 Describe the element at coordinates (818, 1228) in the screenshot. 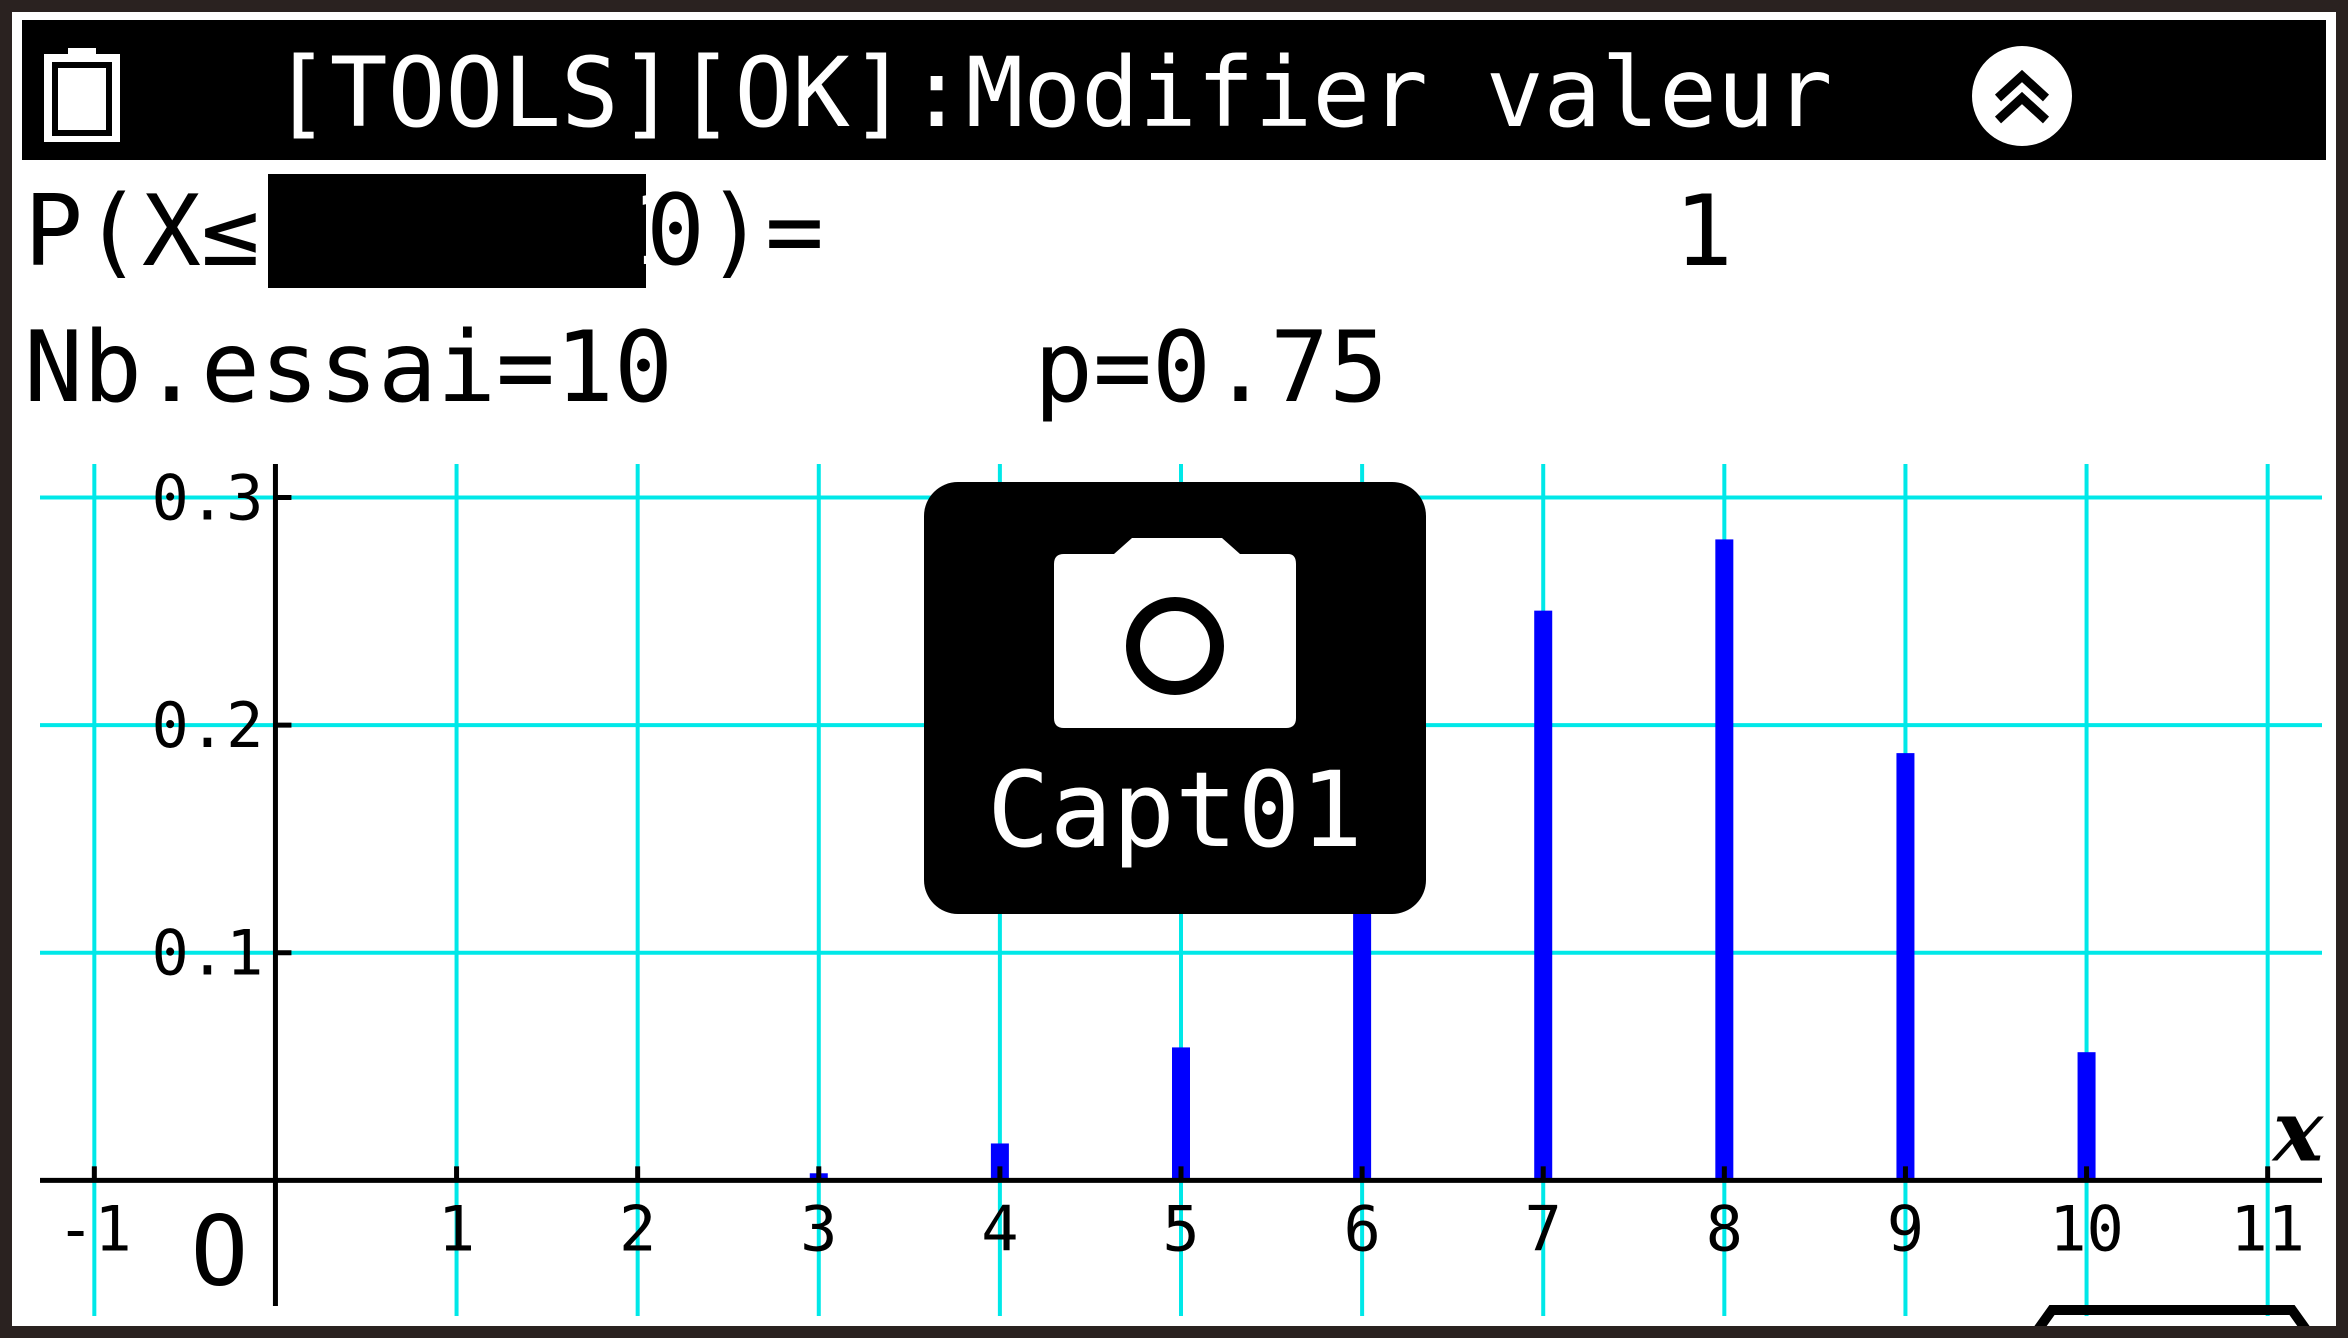

I see `x-tick-label: 3` at that location.